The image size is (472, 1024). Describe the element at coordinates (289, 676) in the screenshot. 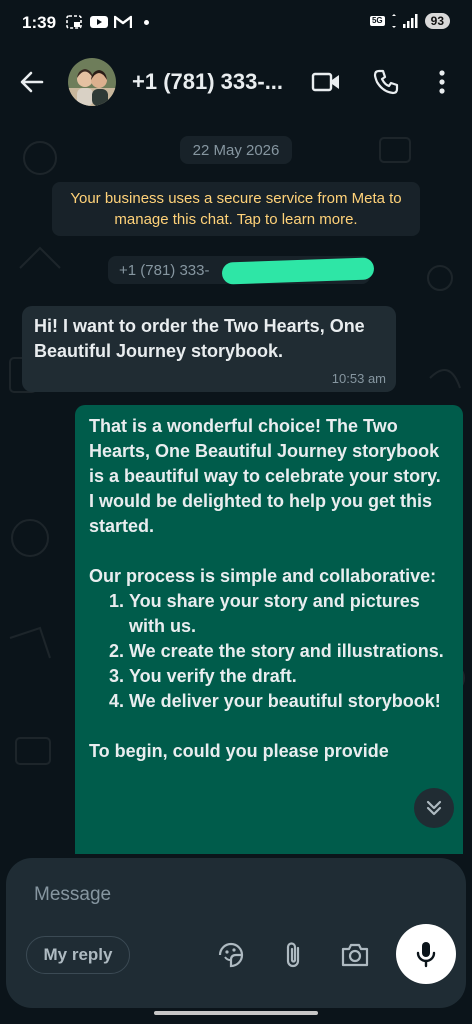

I see `process-step: You verify the draft.` at that location.